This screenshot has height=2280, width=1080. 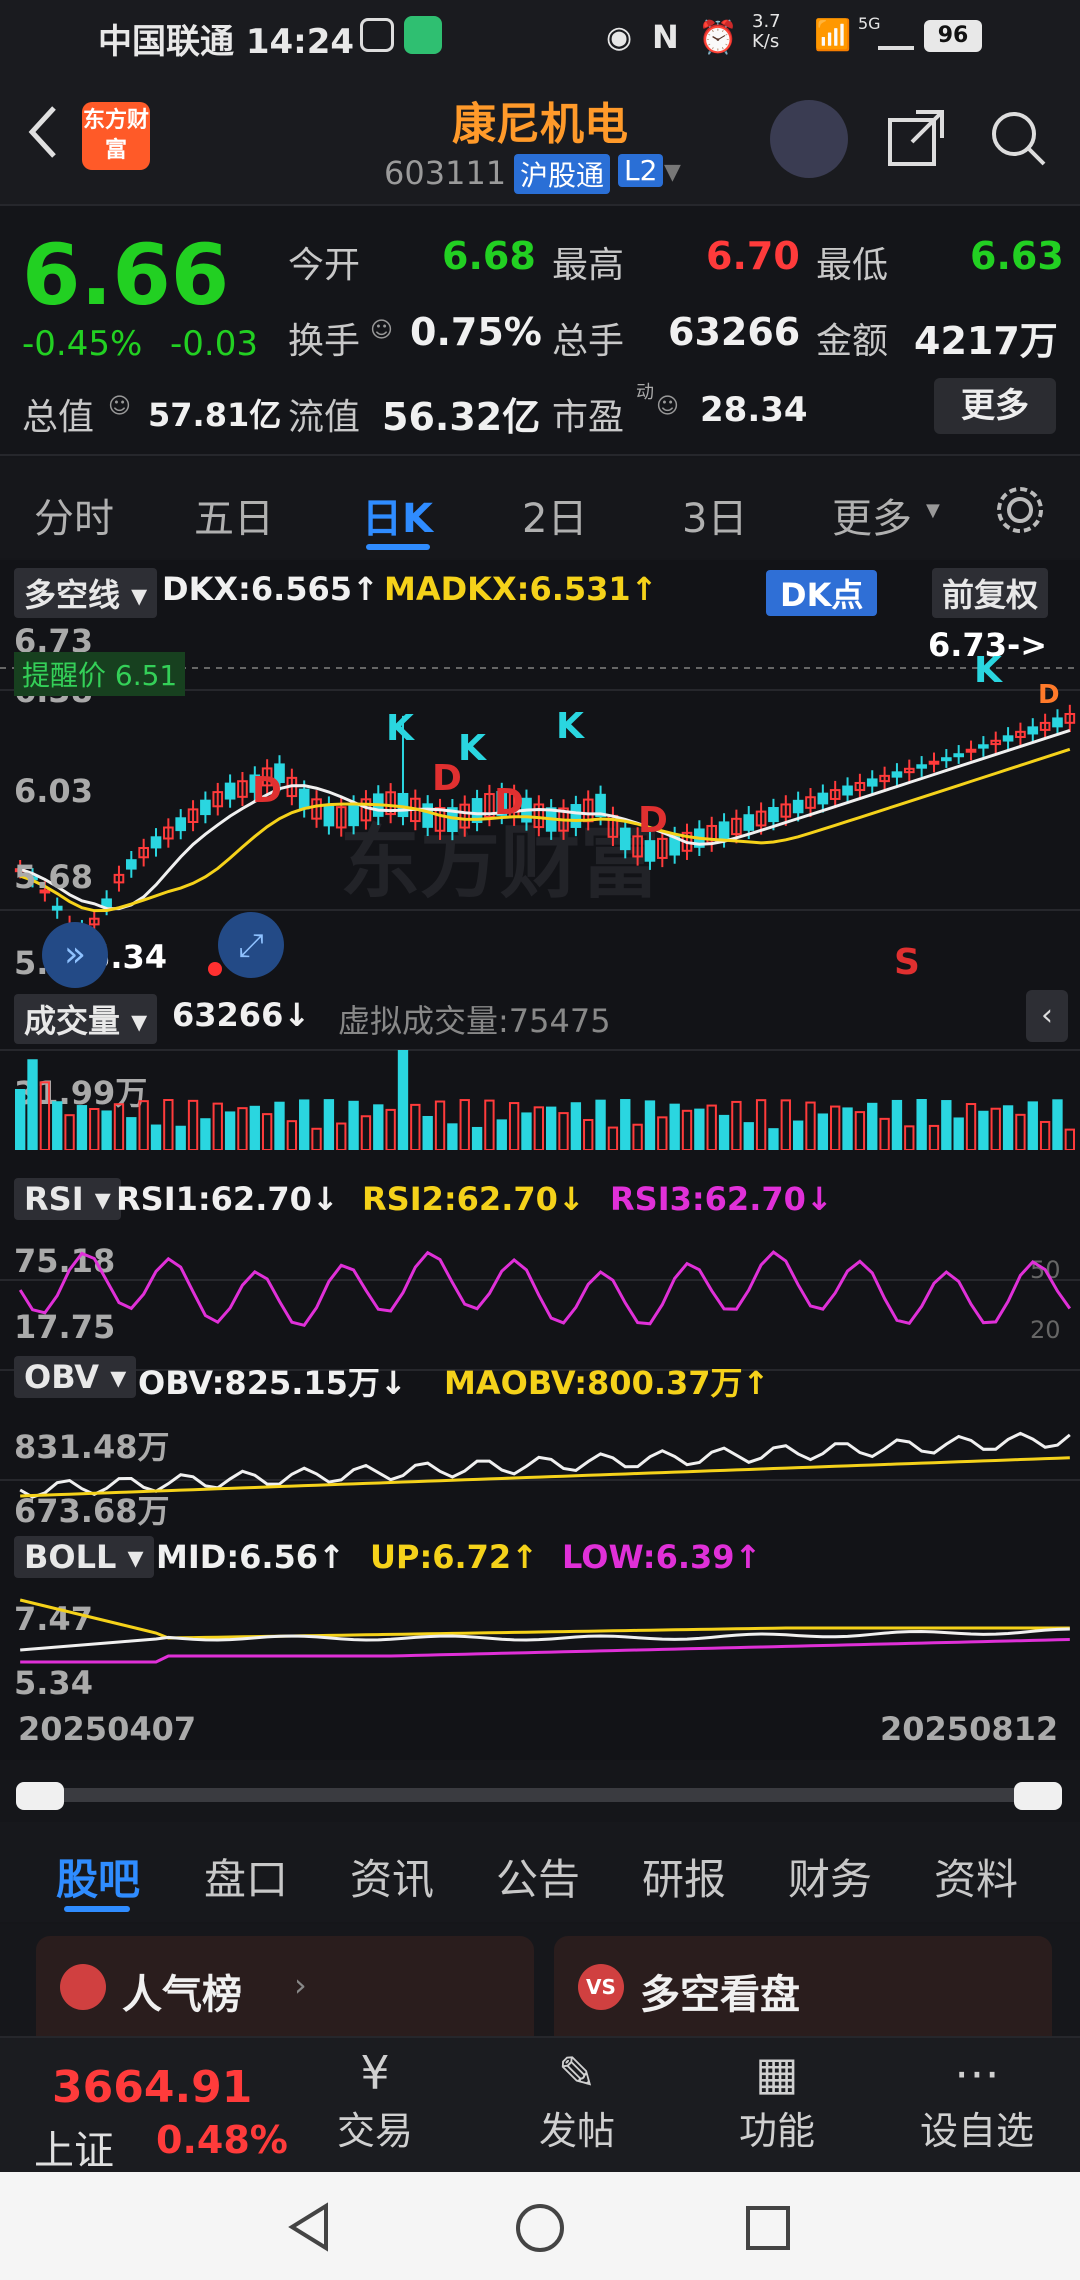 What do you see at coordinates (872, 515) in the screenshot?
I see `tab-more: 更多` at bounding box center [872, 515].